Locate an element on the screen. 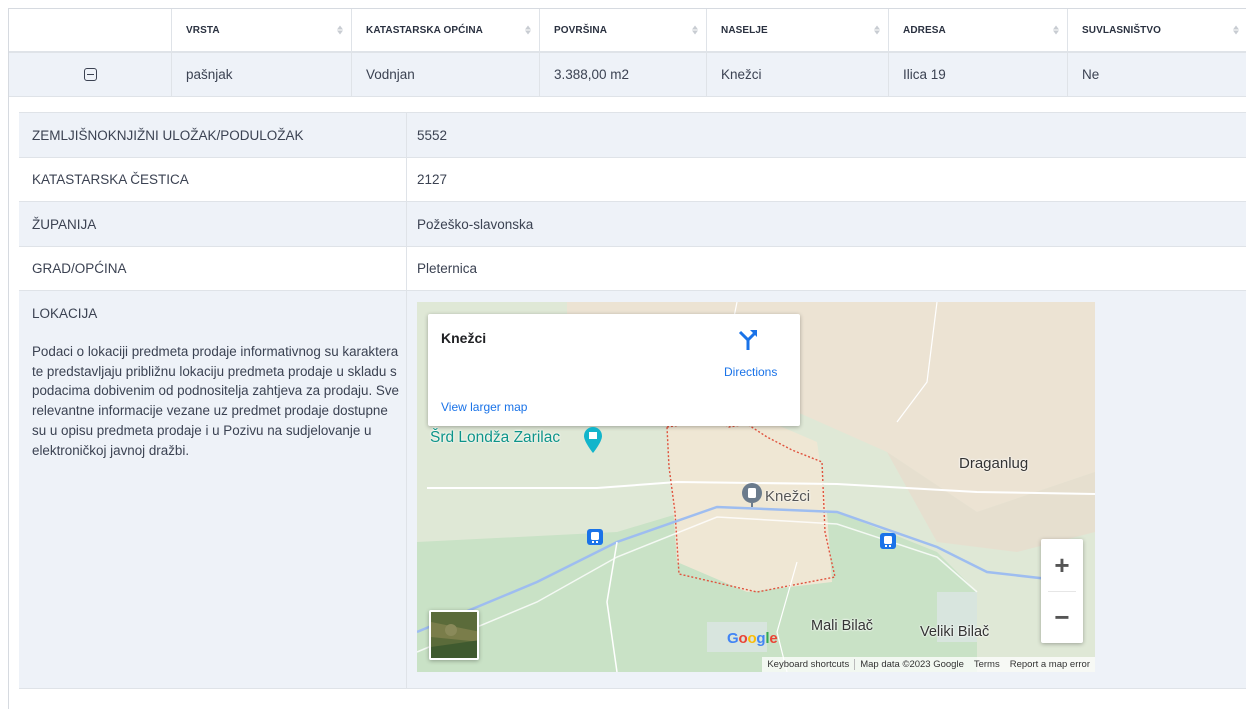 Image resolution: width=1246 pixels, height=709 pixels. zoom-in-button: + is located at coordinates (1062, 565).